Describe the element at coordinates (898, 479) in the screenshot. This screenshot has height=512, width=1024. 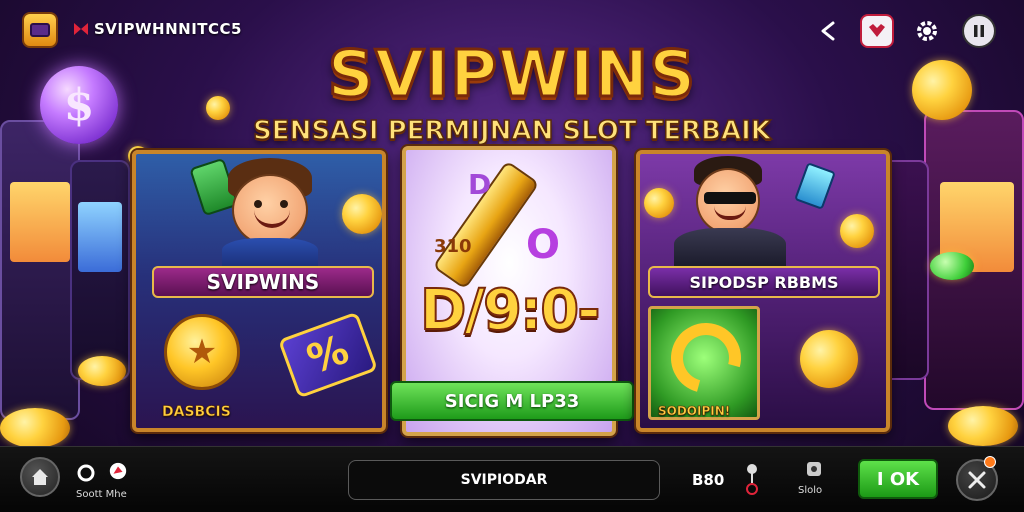
I see `ok-button: I OK` at that location.